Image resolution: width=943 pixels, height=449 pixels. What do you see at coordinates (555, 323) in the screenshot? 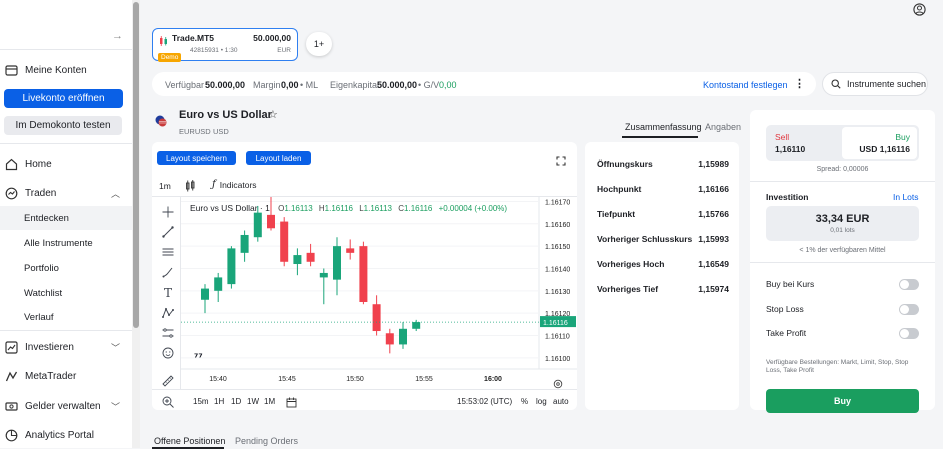
I see `current-price-label: 1.16116` at bounding box center [555, 323].